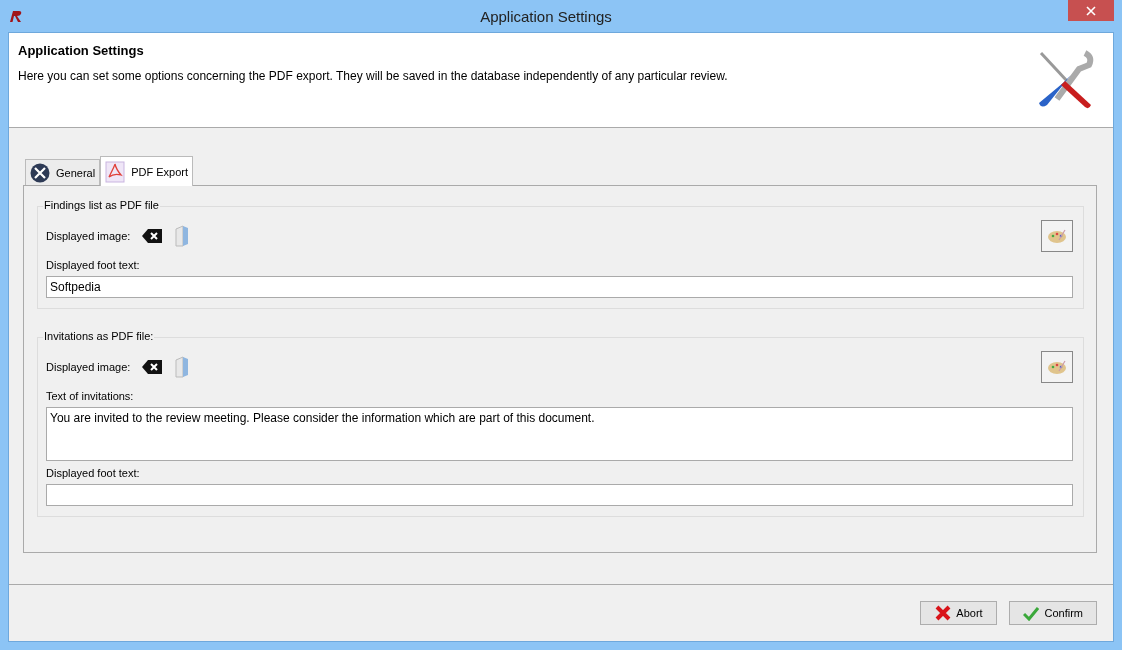  Describe the element at coordinates (115, 171) in the screenshot. I see `pdf-icon` at that location.